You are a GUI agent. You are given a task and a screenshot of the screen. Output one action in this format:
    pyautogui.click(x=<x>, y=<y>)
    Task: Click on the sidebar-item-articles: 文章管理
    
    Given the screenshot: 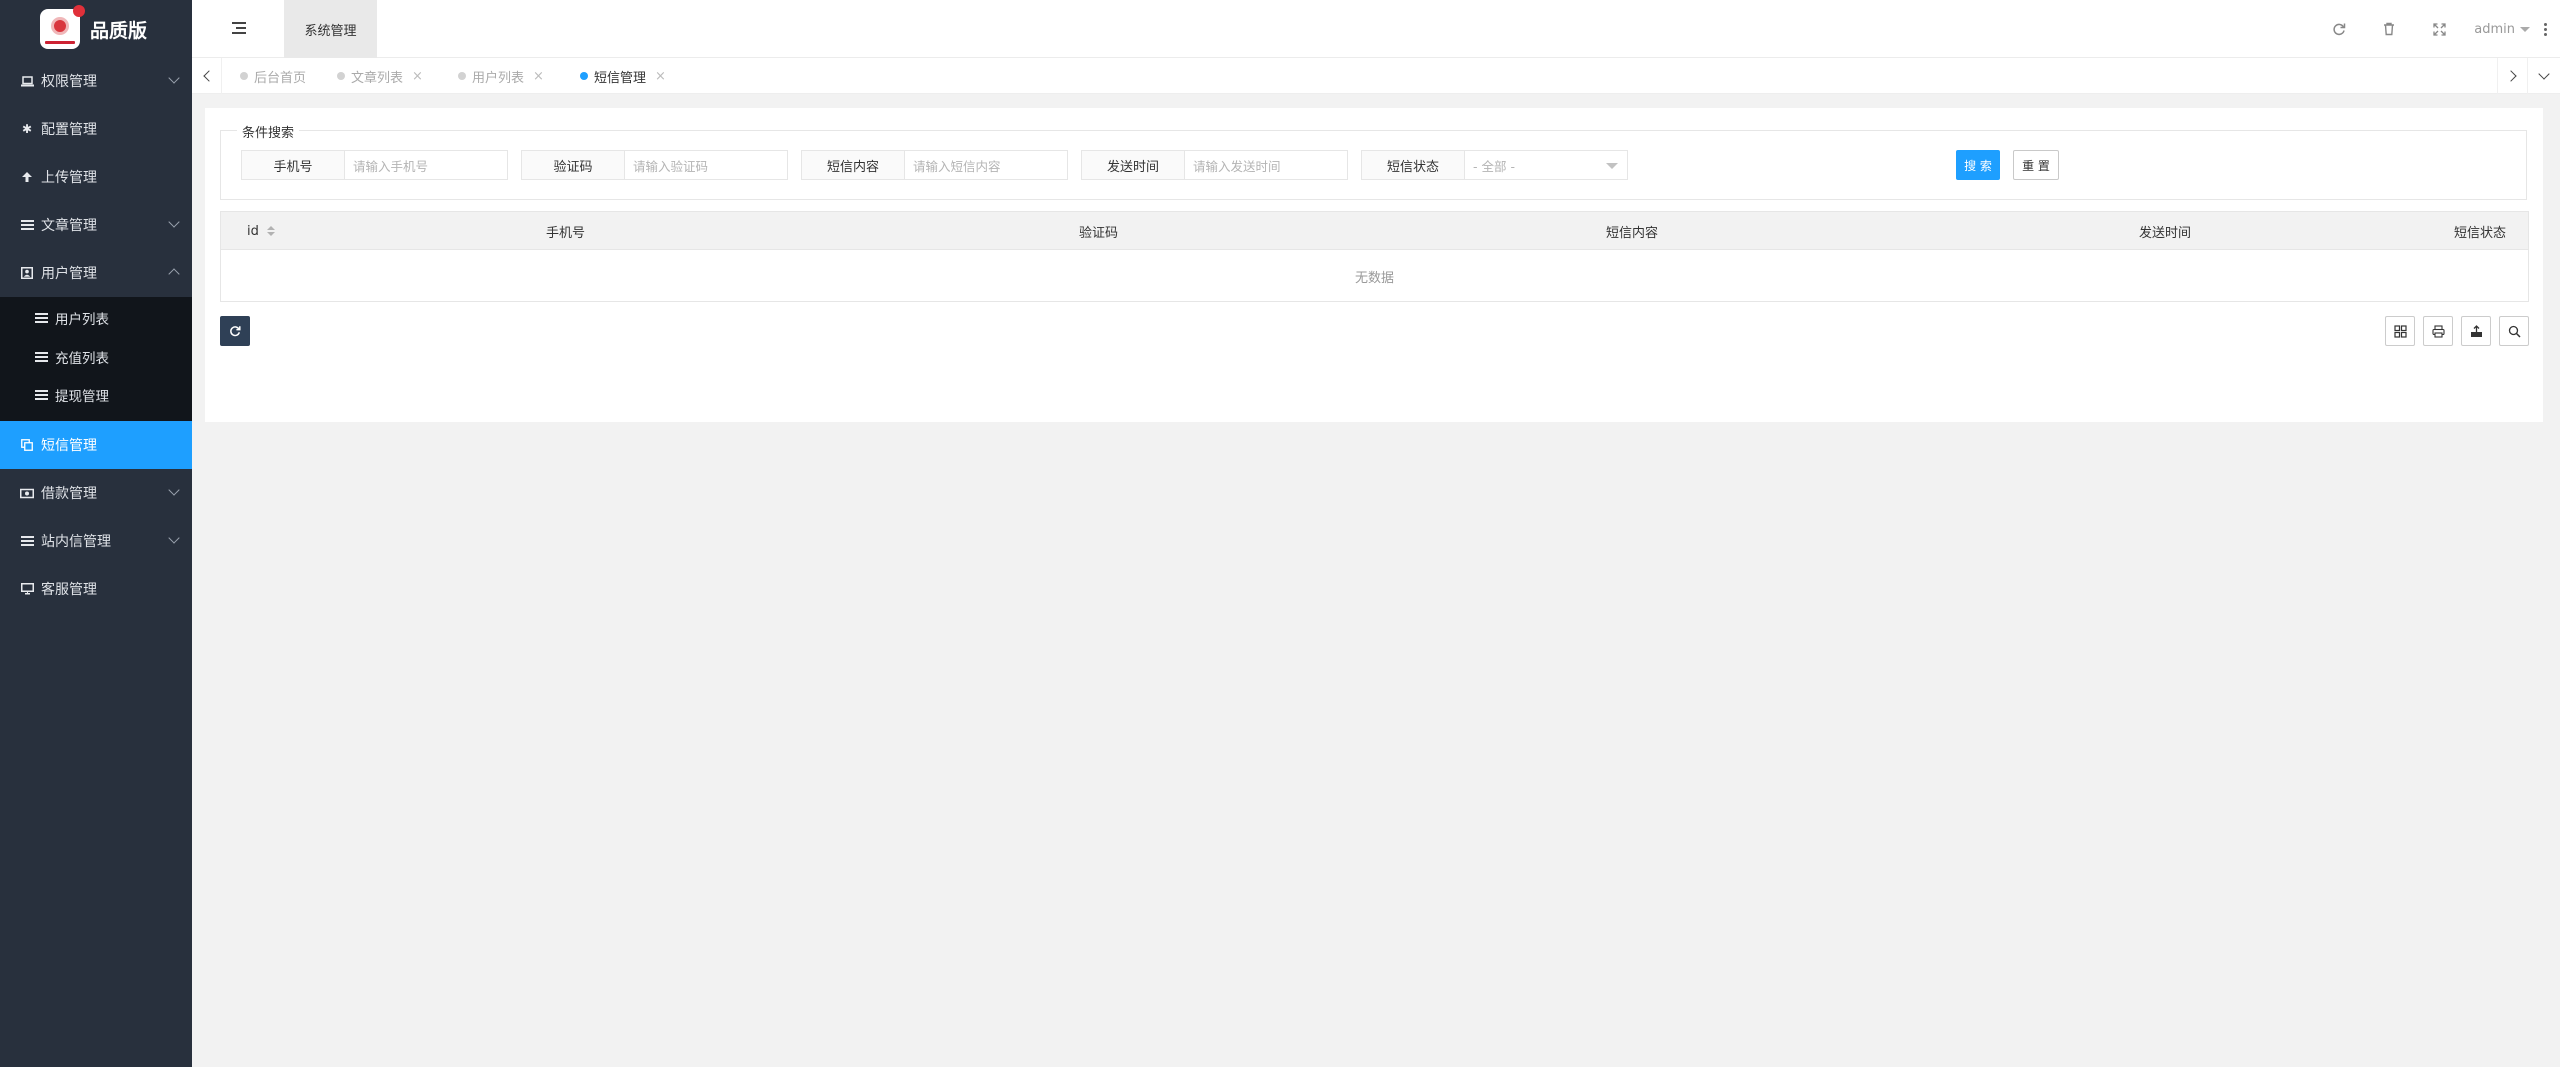 What is the action you would take?
    pyautogui.click(x=96, y=225)
    